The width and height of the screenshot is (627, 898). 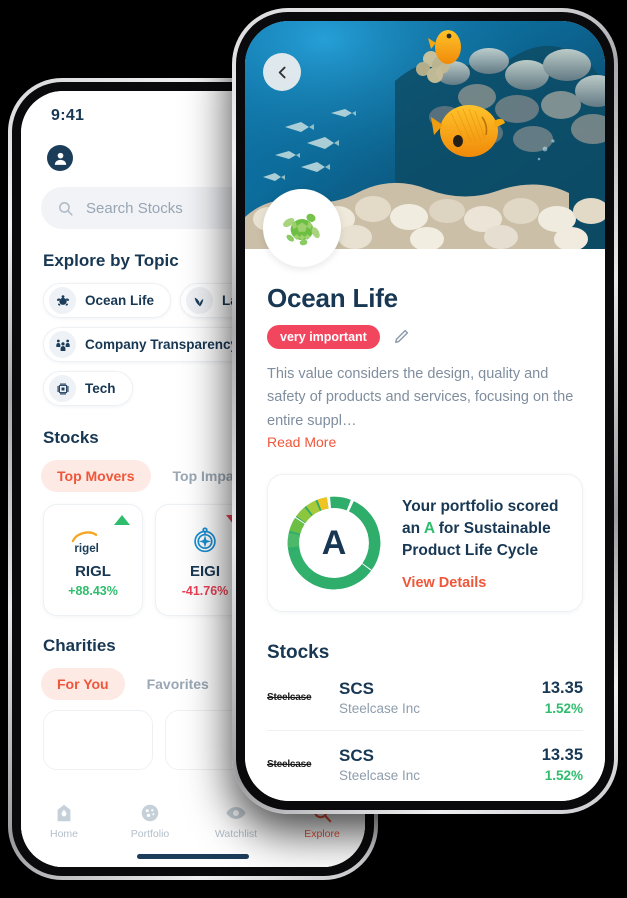 What do you see at coordinates (425, 442) in the screenshot?
I see `read-more-link: Read More` at bounding box center [425, 442].